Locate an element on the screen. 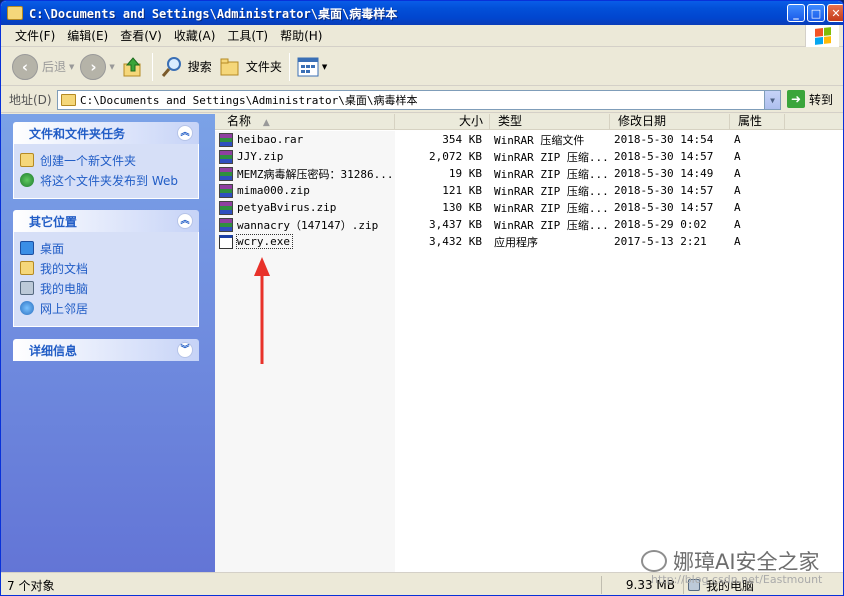  status-count: 7 个对象 is located at coordinates (31, 585).